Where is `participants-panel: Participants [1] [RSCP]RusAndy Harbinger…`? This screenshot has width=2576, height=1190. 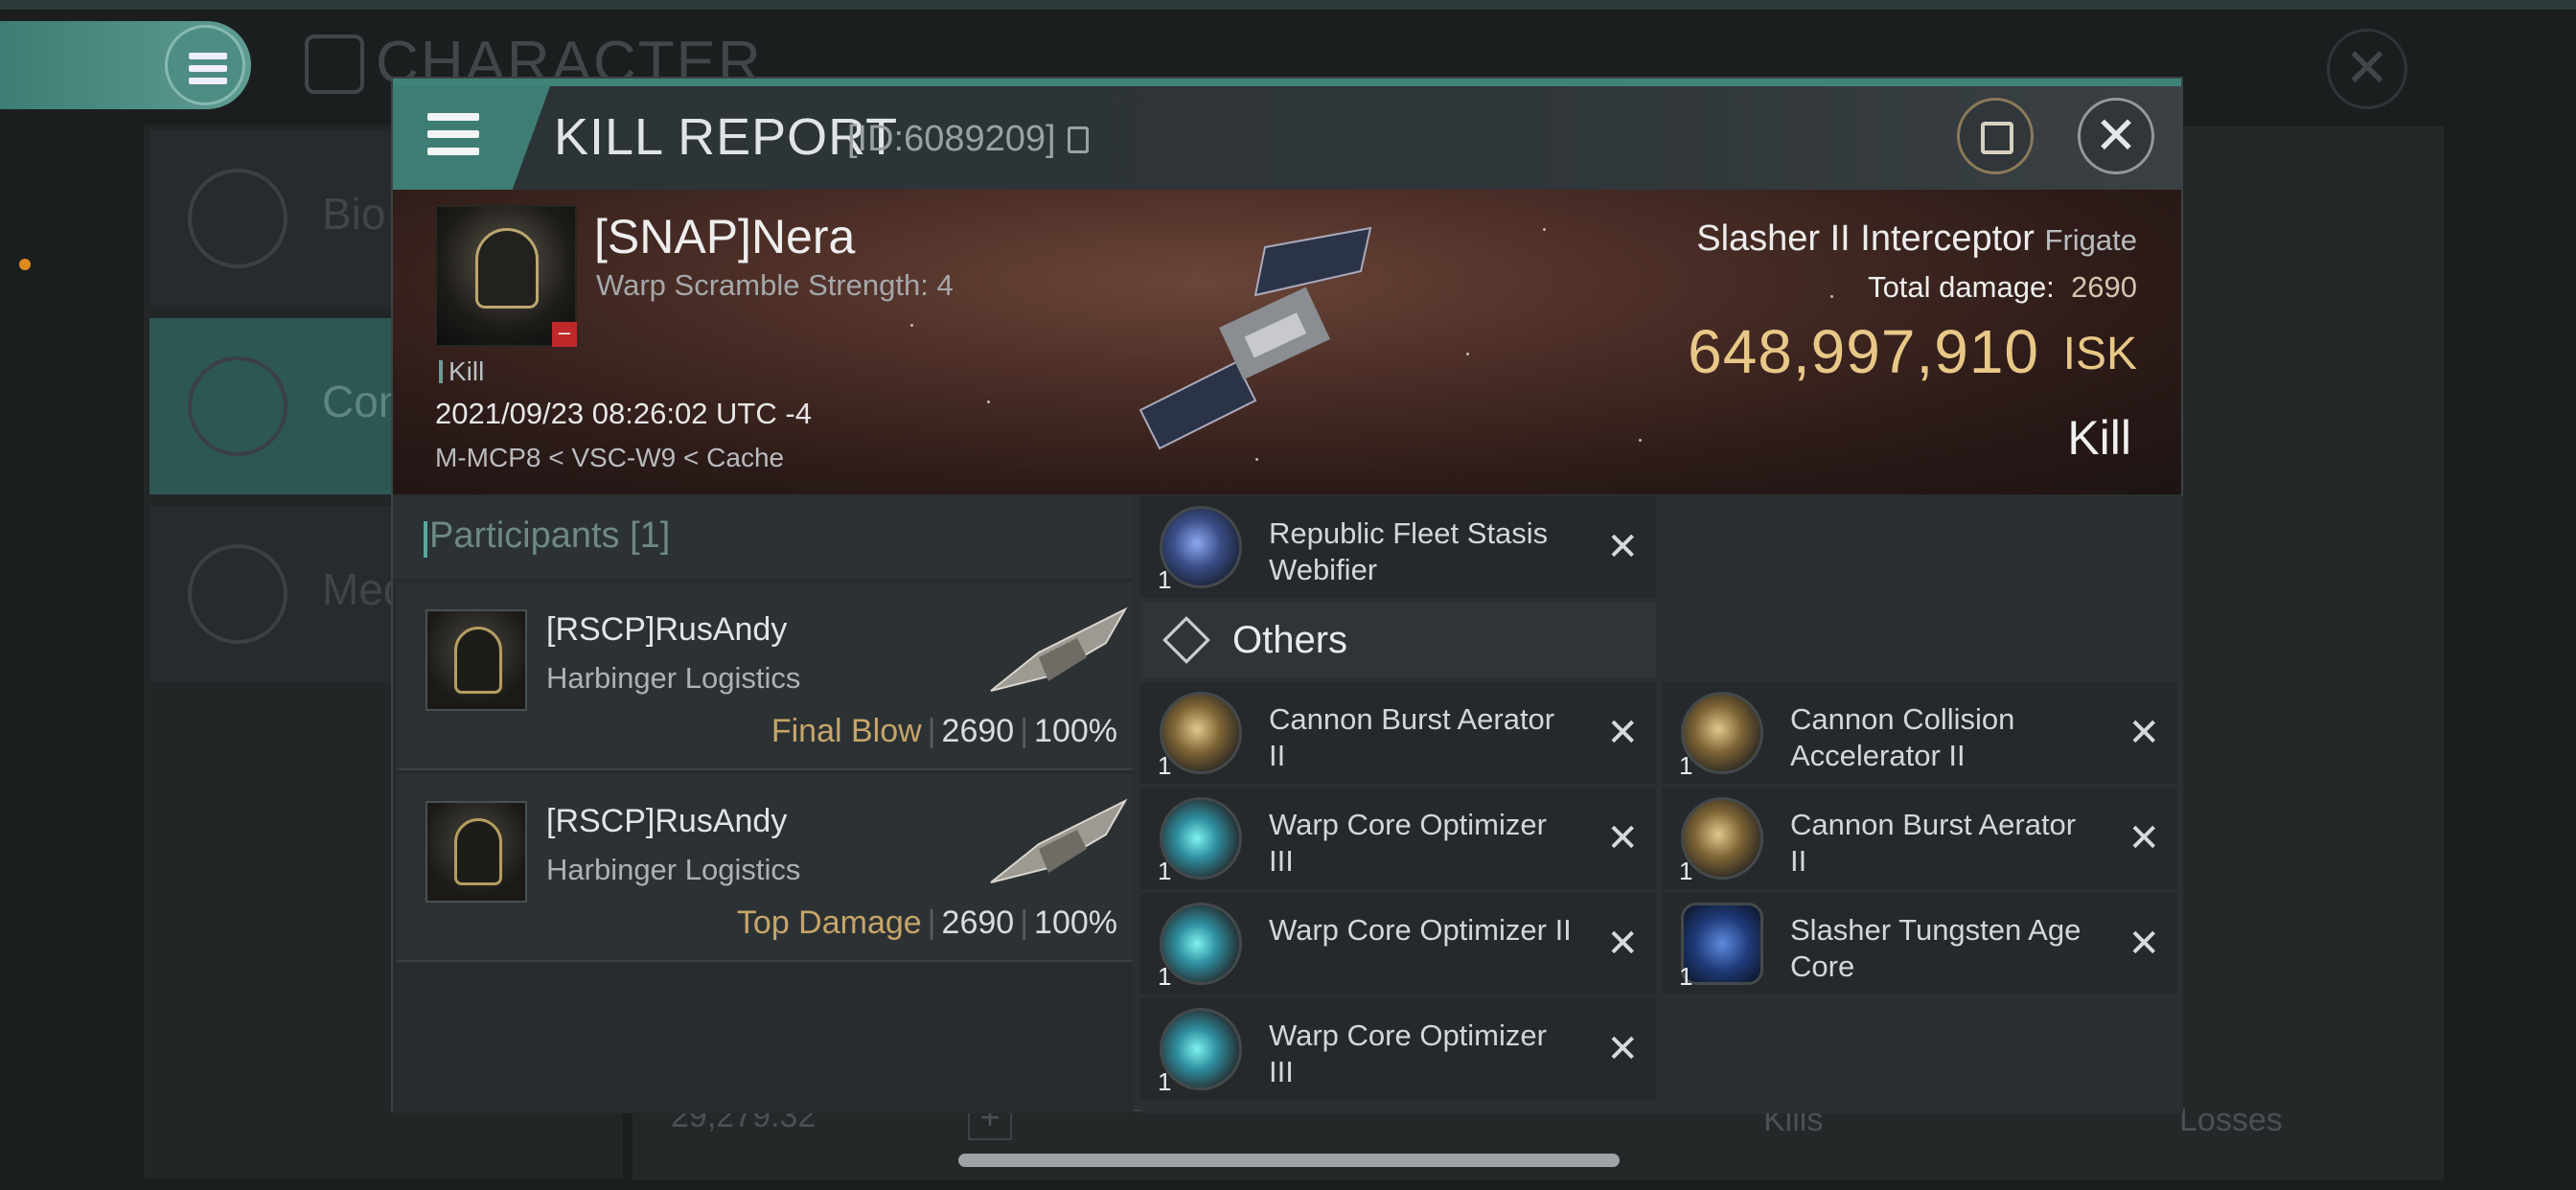
participants-panel: Participants [1] [RSCP]RusAndy Harbinger… is located at coordinates (763, 805).